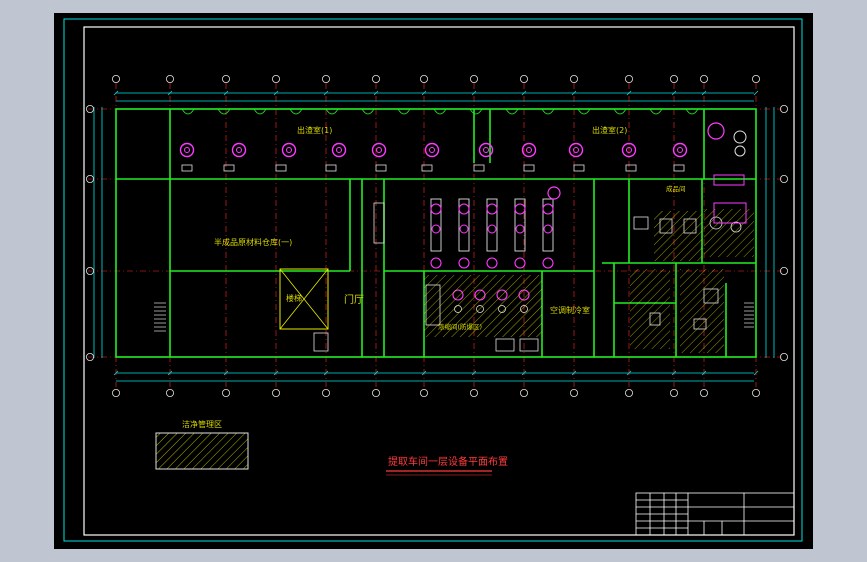  Describe the element at coordinates (253, 242) in the screenshot. I see `label-raw-storage: 半成品原材料仓库(一)` at that location.